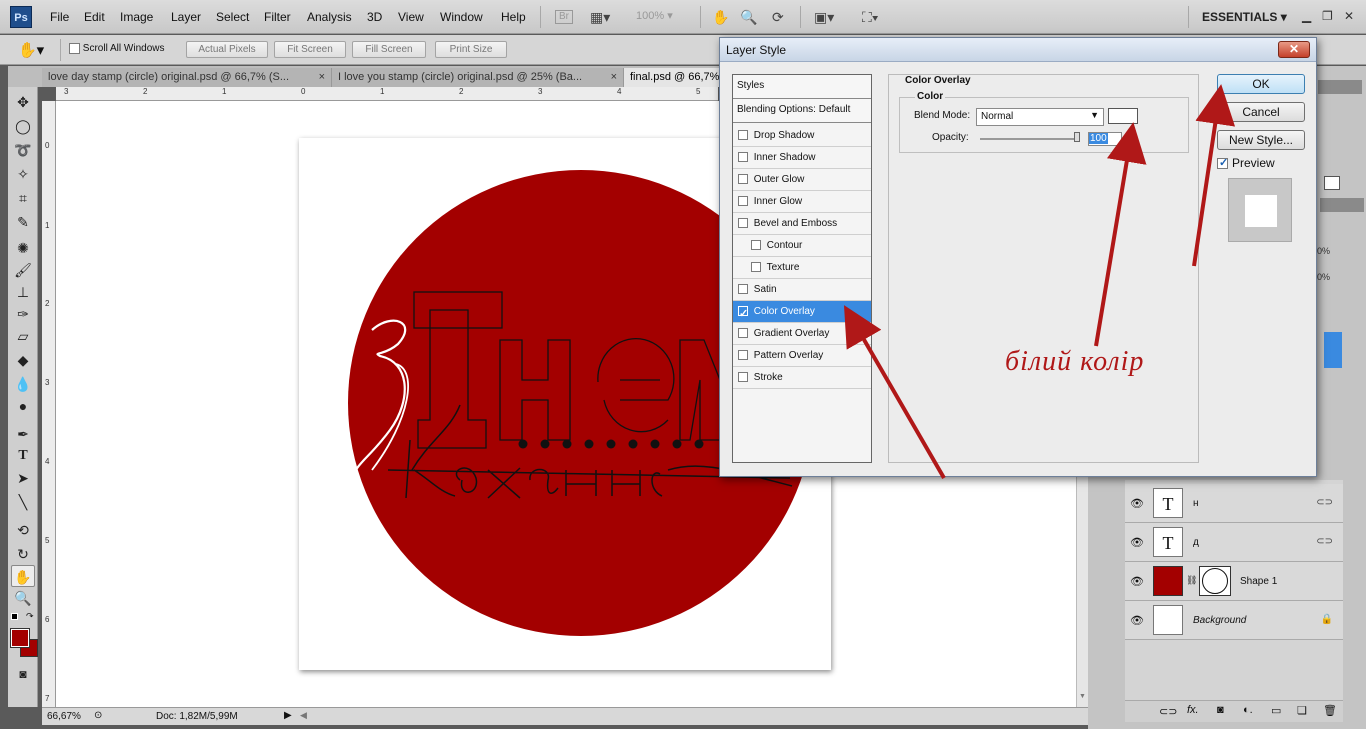 The image size is (1366, 729). Describe the element at coordinates (1302, 710) in the screenshot. I see `new-layer-icon: ❏` at that location.